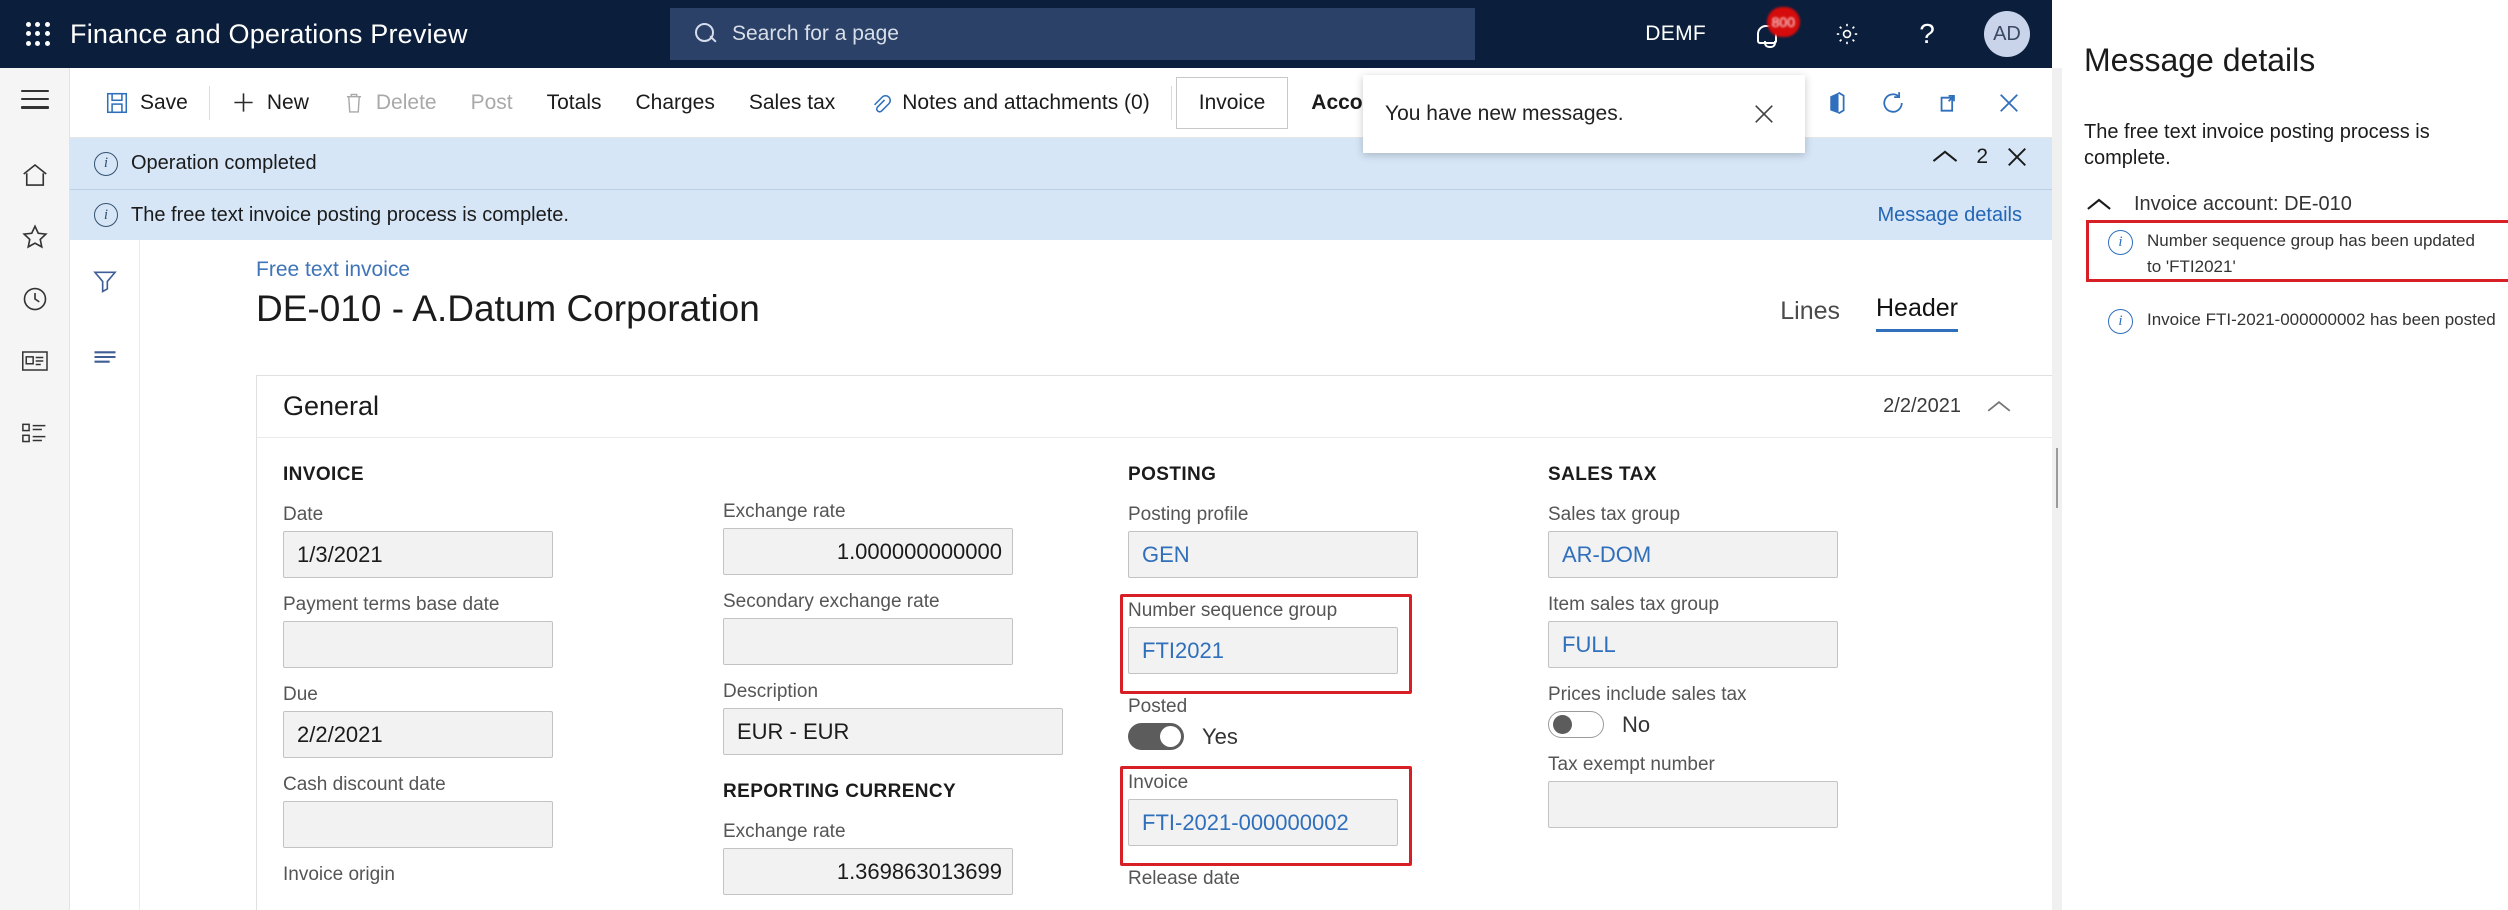 This screenshot has width=2508, height=910. I want to click on avatar: AD, so click(2007, 34).